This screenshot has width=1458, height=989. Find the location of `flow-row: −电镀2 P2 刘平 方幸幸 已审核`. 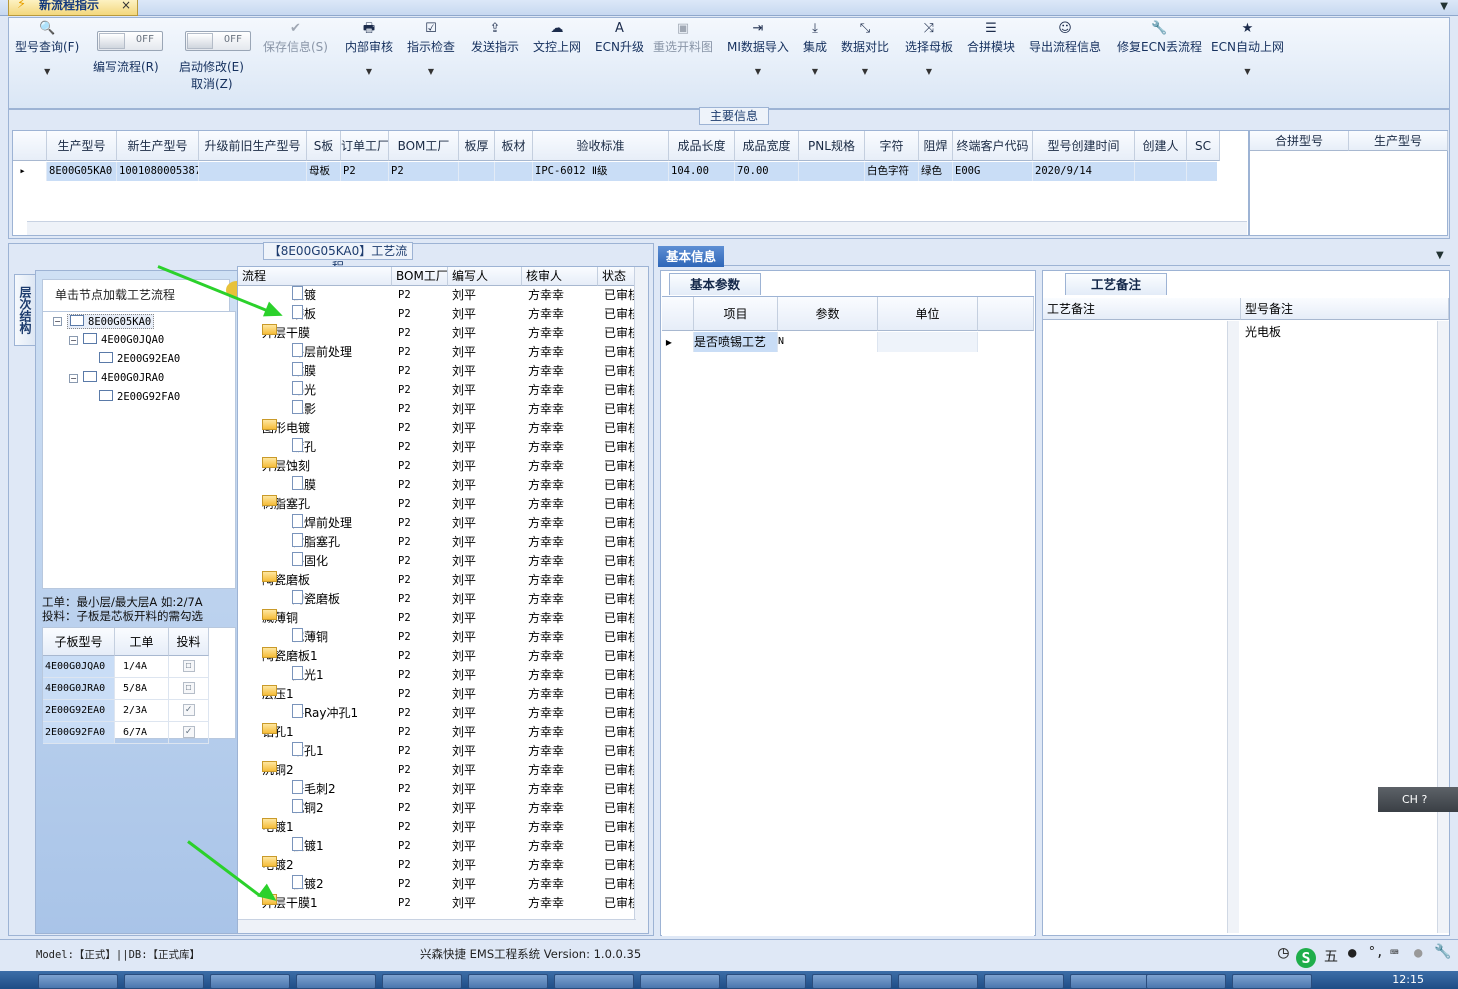

flow-row: −电镀2 P2 刘平 方幸幸 已审核 is located at coordinates (437, 865).